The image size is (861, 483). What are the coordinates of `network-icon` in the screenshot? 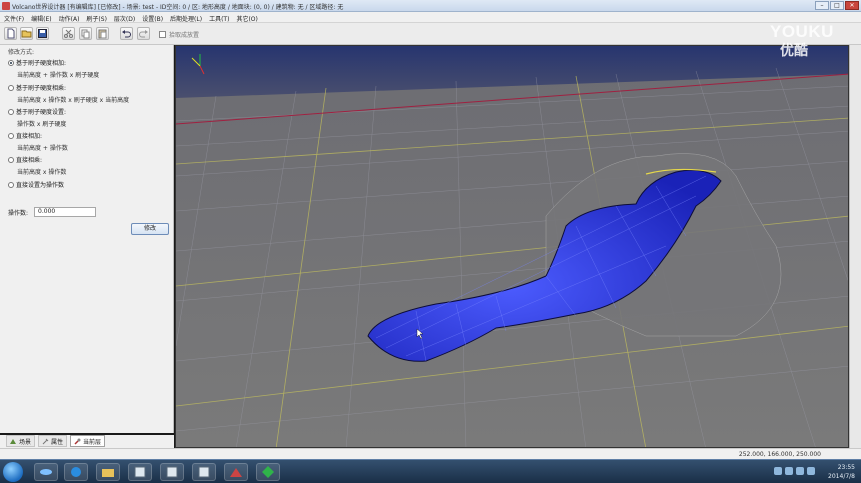 It's located at (800, 471).